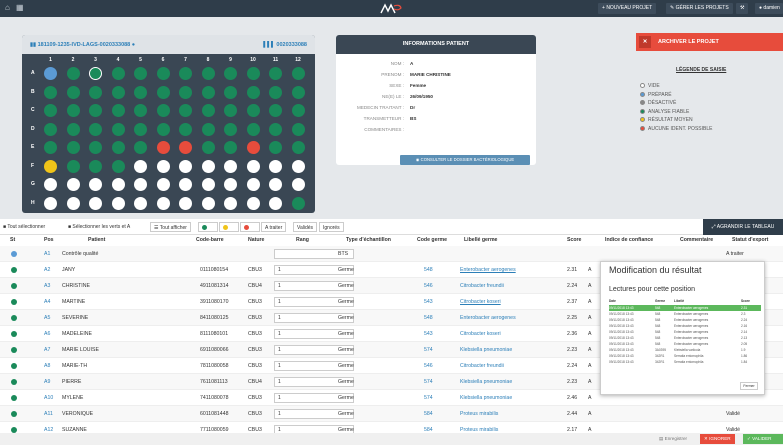 The height and width of the screenshot is (445, 783). What do you see at coordinates (699, 8) in the screenshot?
I see `manage-projects-button: ✎ GÉRER LES PROJETS` at bounding box center [699, 8].